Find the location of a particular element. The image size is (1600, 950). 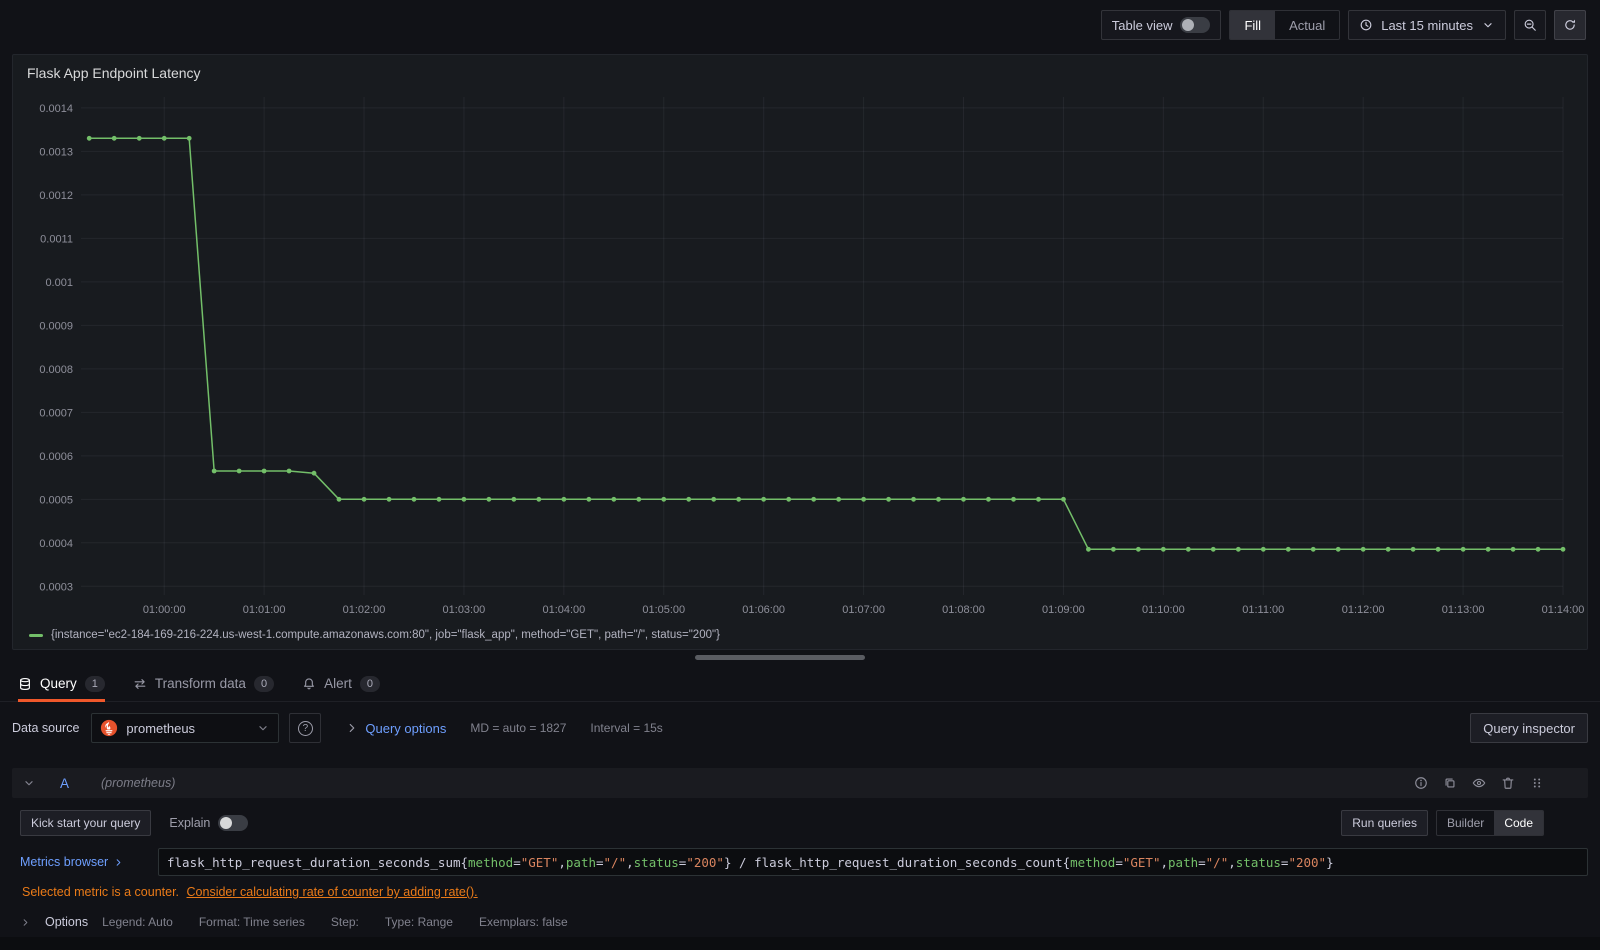

options-label: Options is located at coordinates (67, 922).